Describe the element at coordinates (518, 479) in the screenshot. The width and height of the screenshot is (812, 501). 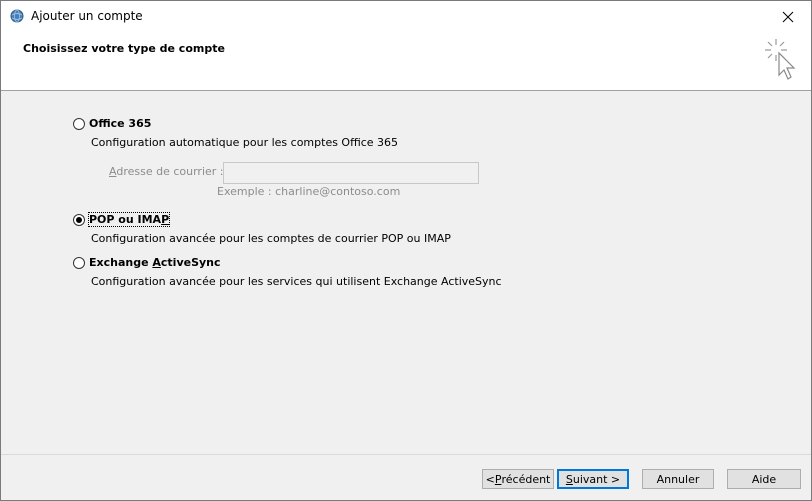
I see `back-button: < Précédent` at that location.